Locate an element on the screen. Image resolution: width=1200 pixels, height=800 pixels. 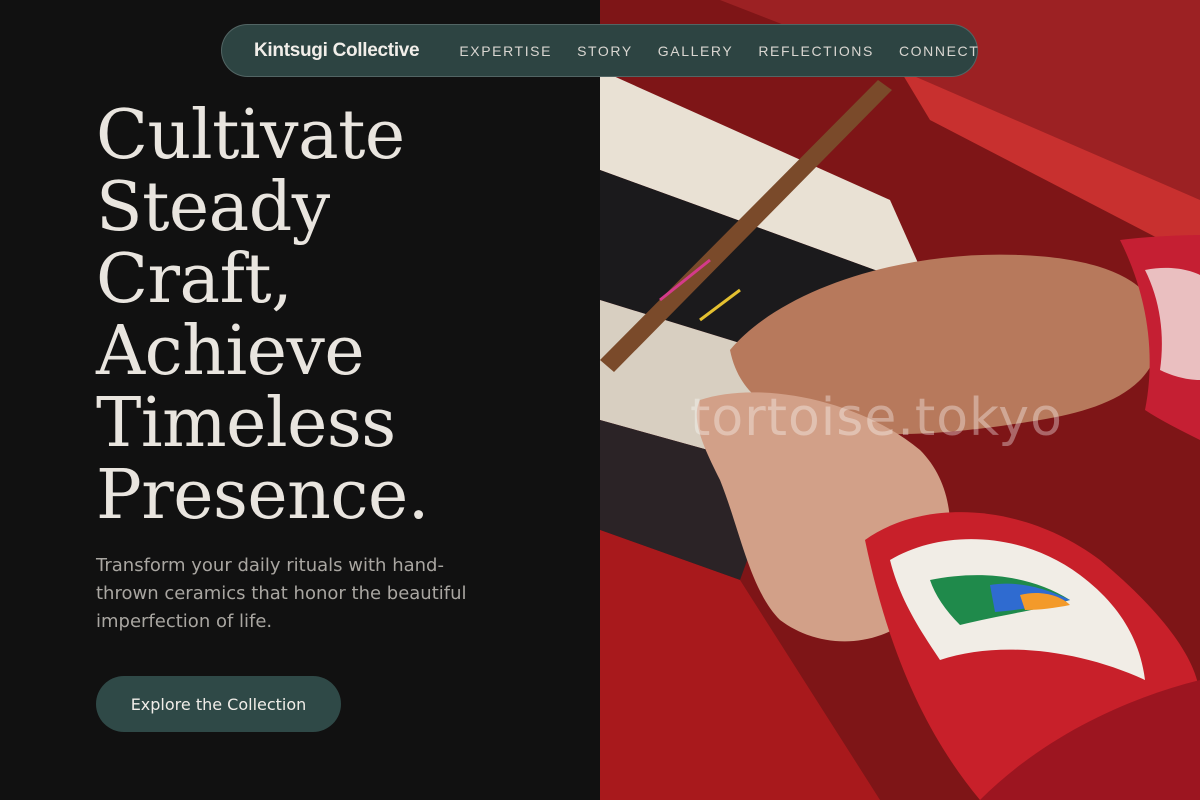
brand-logo: Kintsugi Collective is located at coordinates (337, 51).